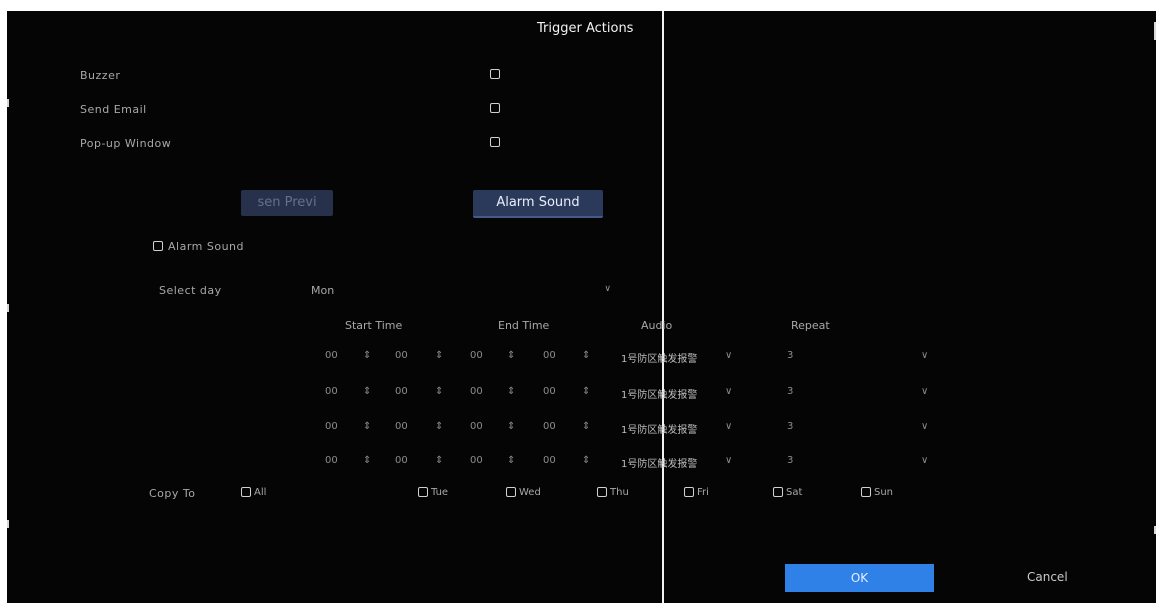 Image resolution: width=1164 pixels, height=603 pixels. What do you see at coordinates (206, 246) in the screenshot?
I see `alarm-sound-checkbox-label: Alarm Sound` at bounding box center [206, 246].